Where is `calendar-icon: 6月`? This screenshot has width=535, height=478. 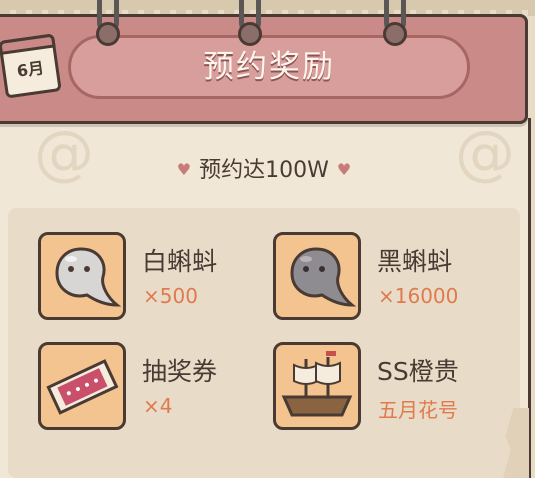
calendar-icon: 6月 is located at coordinates (31, 66).